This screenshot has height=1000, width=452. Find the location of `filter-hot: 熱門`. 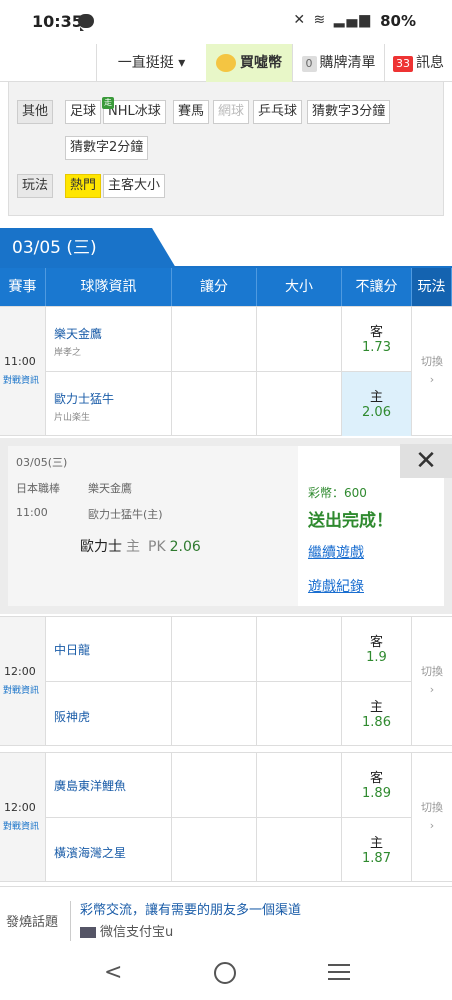

filter-hot: 熱門 is located at coordinates (83, 186).